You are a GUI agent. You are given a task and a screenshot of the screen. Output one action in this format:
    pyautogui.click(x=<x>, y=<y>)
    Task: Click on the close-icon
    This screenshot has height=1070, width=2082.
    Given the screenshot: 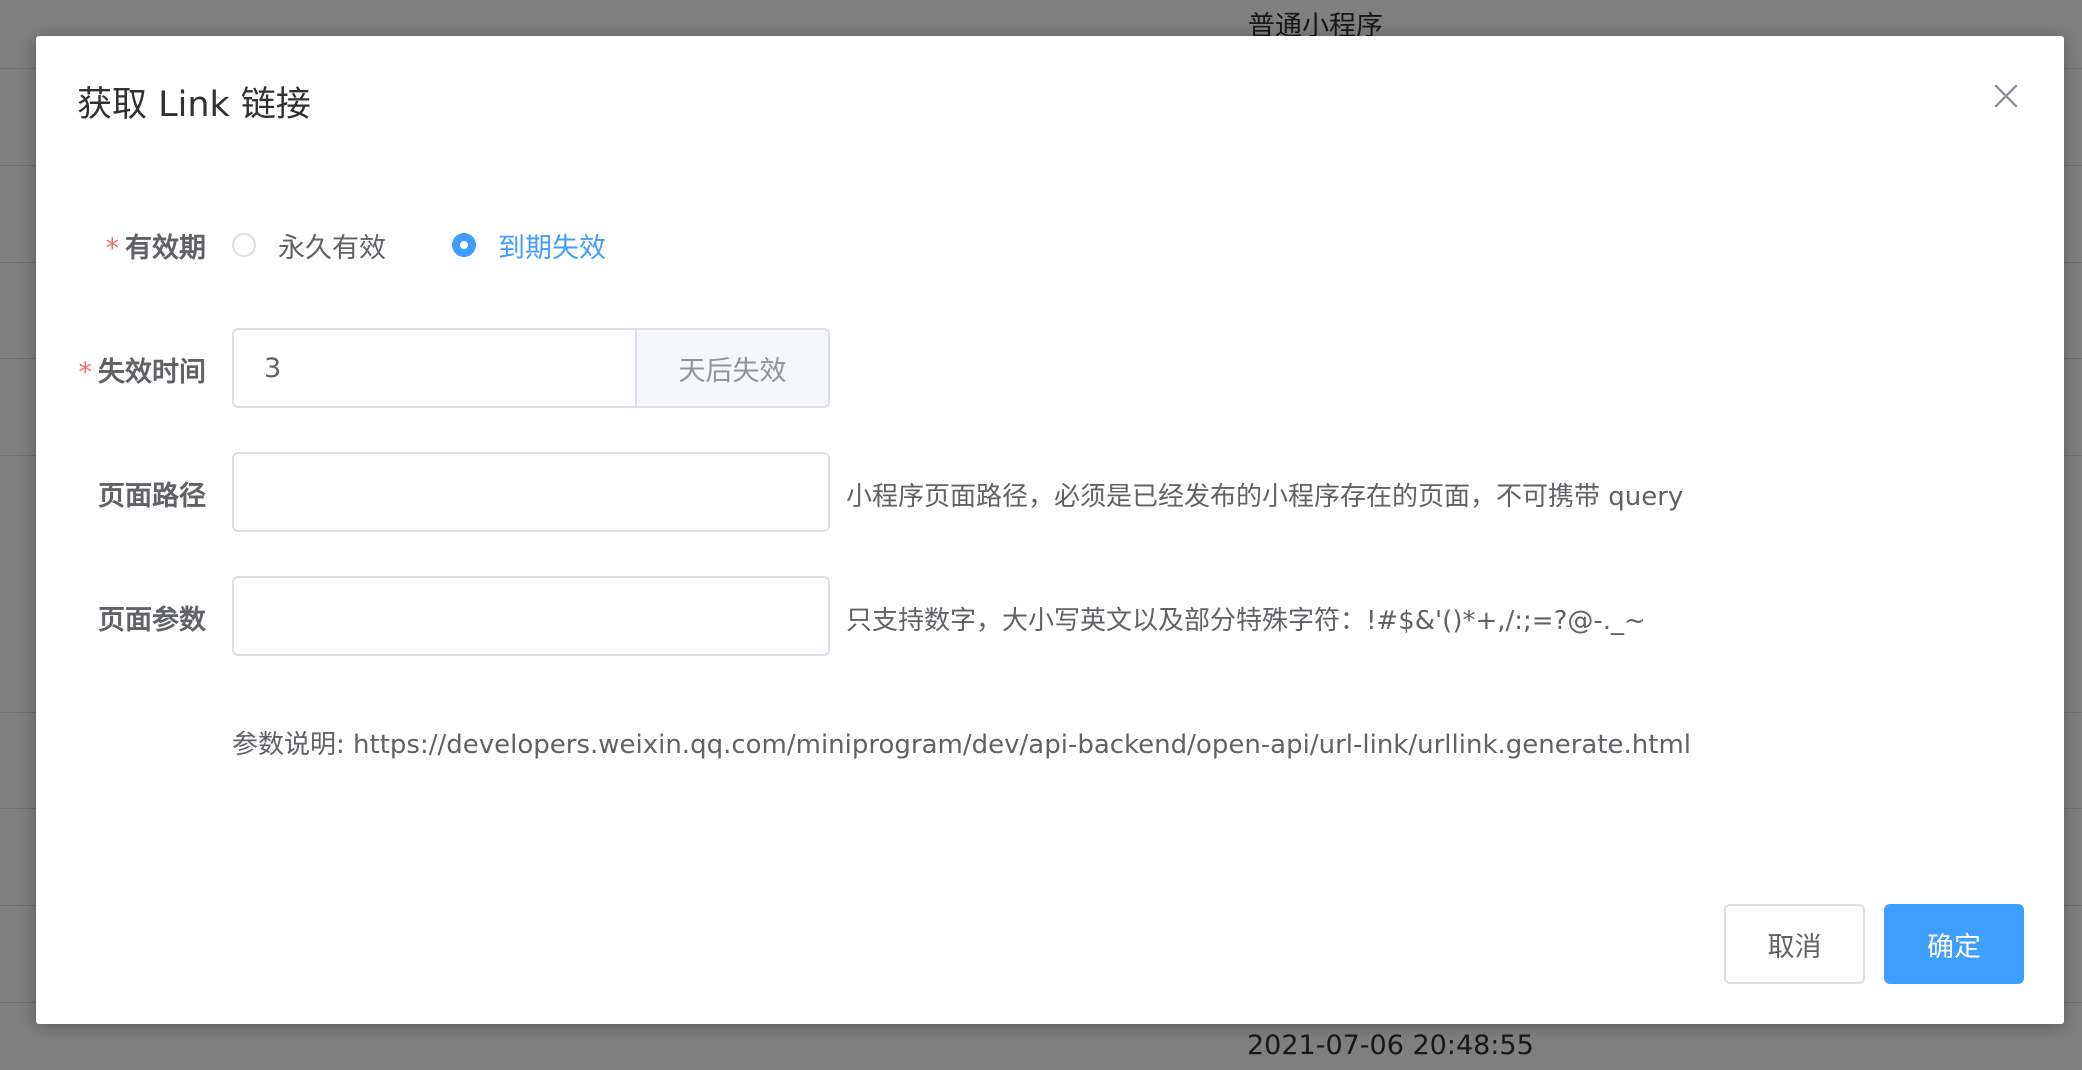 What is the action you would take?
    pyautogui.click(x=2006, y=96)
    